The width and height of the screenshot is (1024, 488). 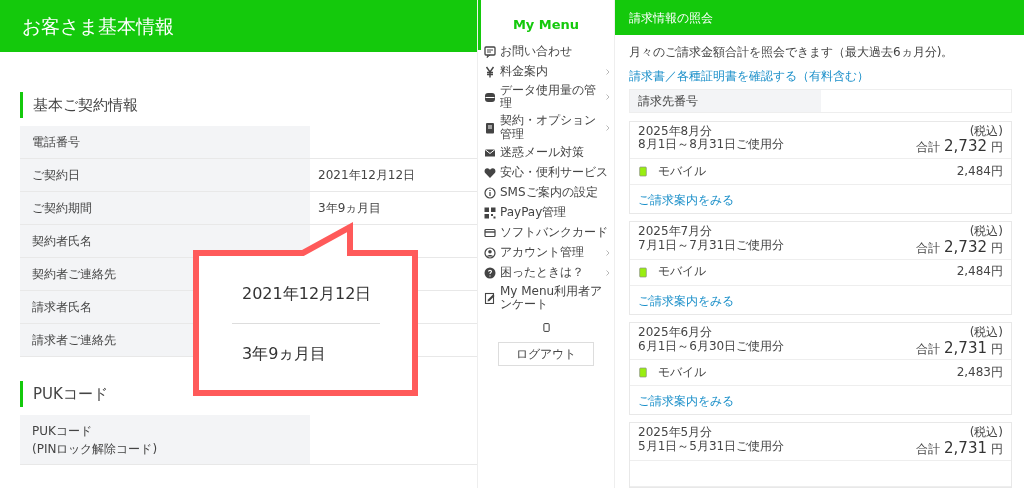 What do you see at coordinates (350, 208) in the screenshot?
I see `row-value: 3年9ヵ月目` at bounding box center [350, 208].